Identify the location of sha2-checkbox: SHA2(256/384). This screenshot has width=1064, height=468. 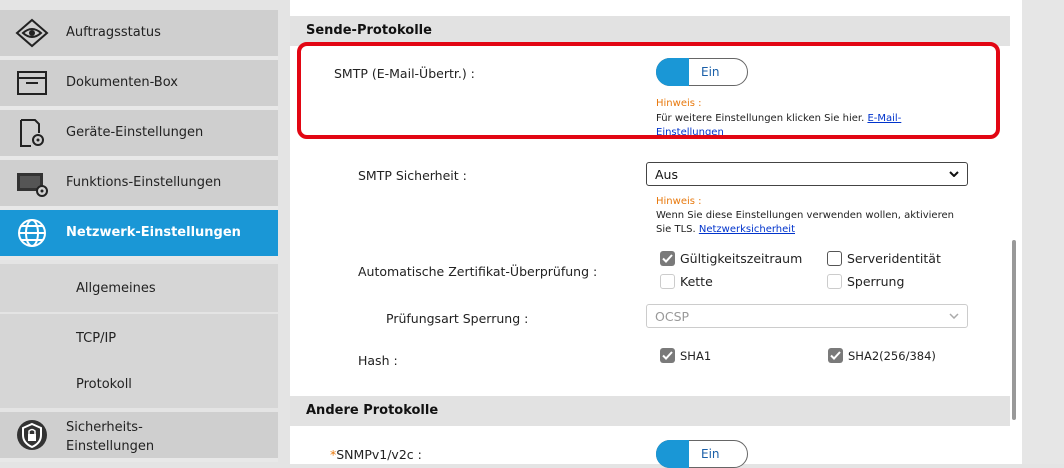
(882, 355).